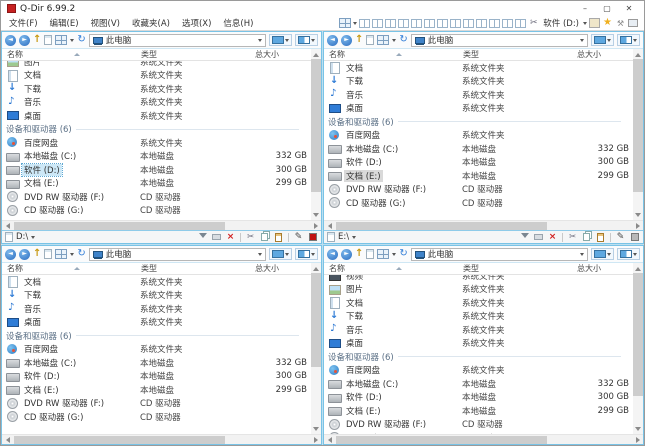  What do you see at coordinates (386, 424) in the screenshot?
I see `file-name: DVD RW 驱动器 (F:)` at bounding box center [386, 424].